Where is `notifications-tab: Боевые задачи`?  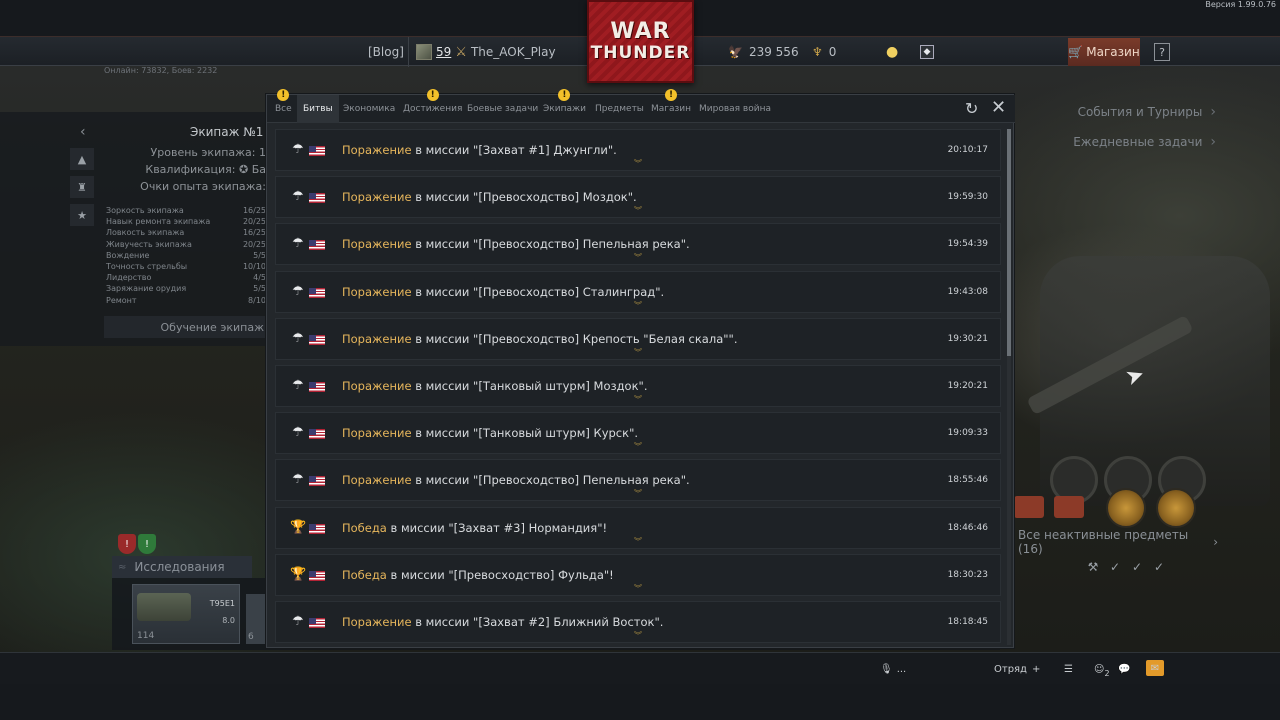 notifications-tab: Боевые задачи is located at coordinates (502, 109).